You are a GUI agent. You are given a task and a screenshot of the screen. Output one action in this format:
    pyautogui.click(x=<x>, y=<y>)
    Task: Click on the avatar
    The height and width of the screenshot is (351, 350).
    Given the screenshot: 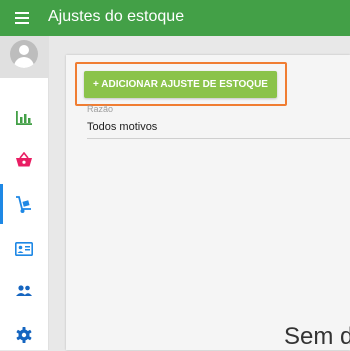 What is the action you would take?
    pyautogui.click(x=24, y=54)
    